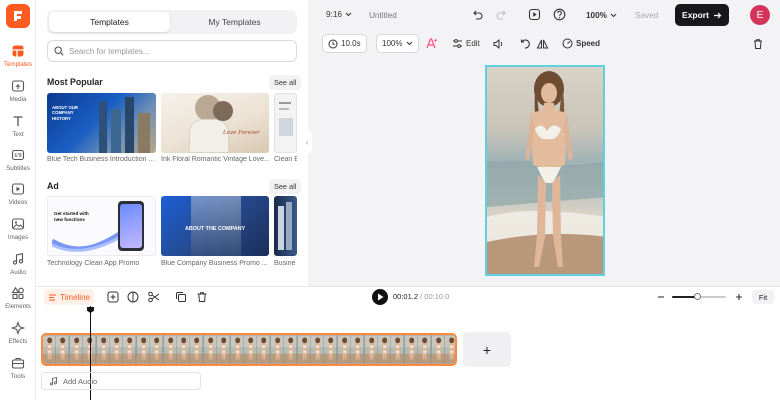  I want to click on tab-templates: Templates, so click(109, 22).